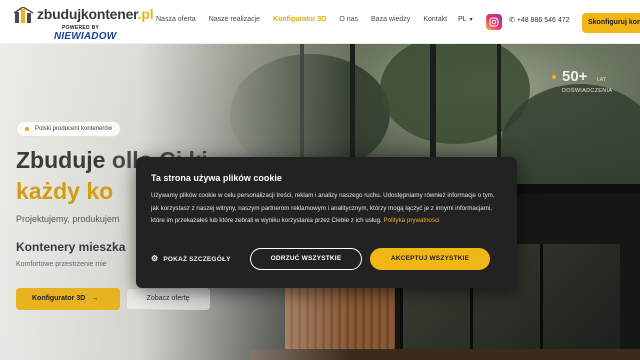  I want to click on nav-item-realizacje: Nasze realizacje, so click(234, 19).